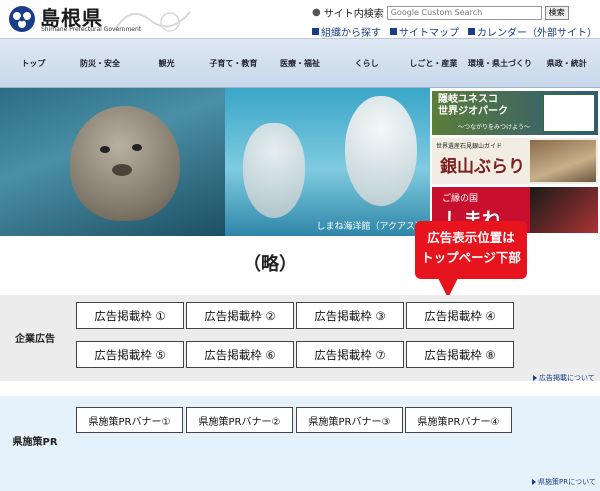  What do you see at coordinates (564, 378) in the screenshot?
I see `ad-info-link: 広告掲載について` at bounding box center [564, 378].